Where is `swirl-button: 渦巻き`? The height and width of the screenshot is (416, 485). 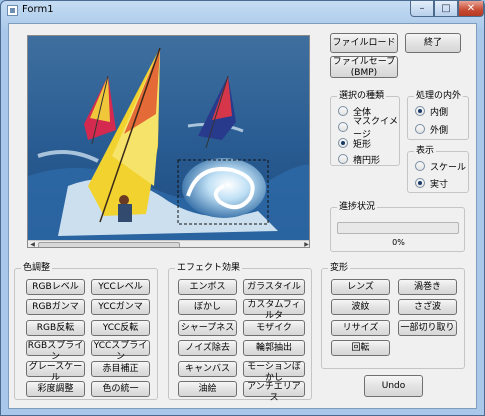 swirl-button: 渦巻き is located at coordinates (427, 287).